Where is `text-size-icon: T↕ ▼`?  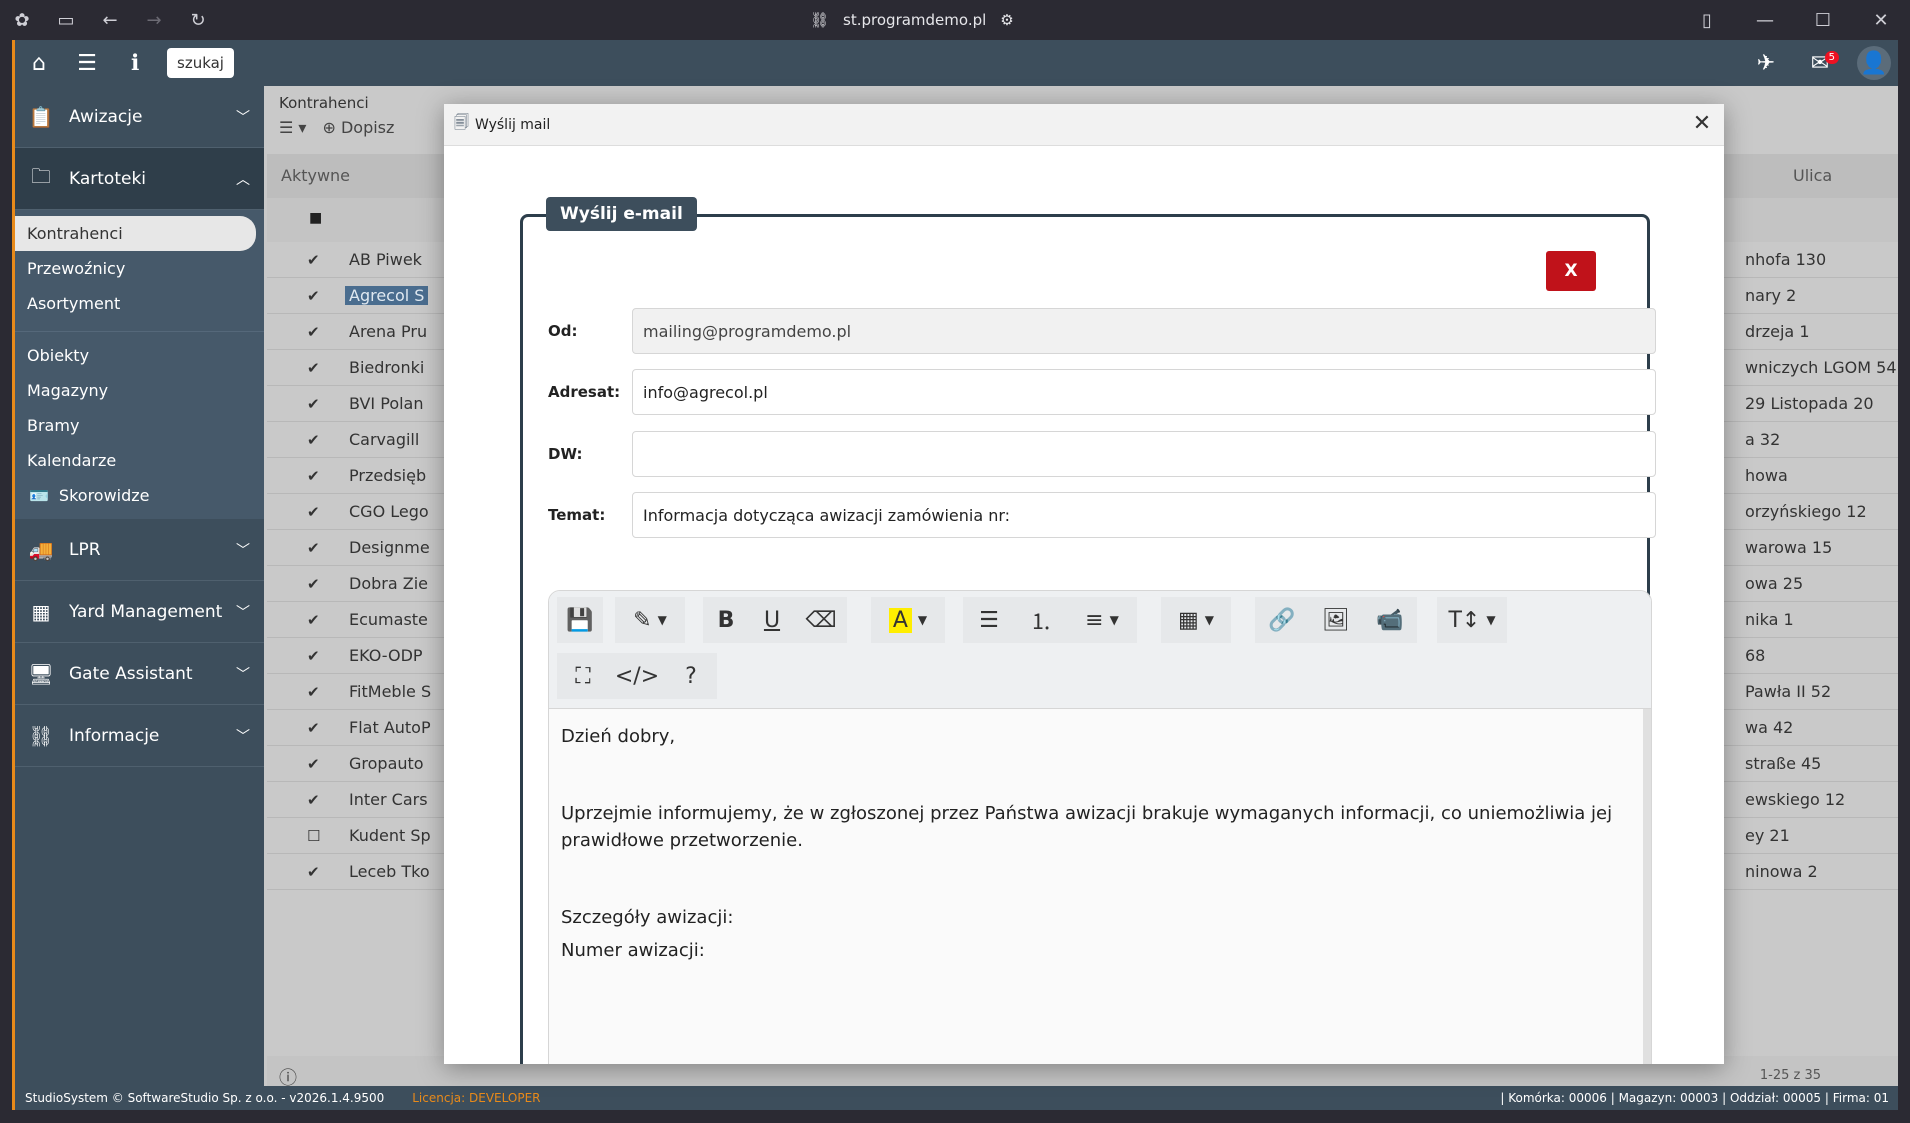 text-size-icon: T↕ ▼ is located at coordinates (1472, 620).